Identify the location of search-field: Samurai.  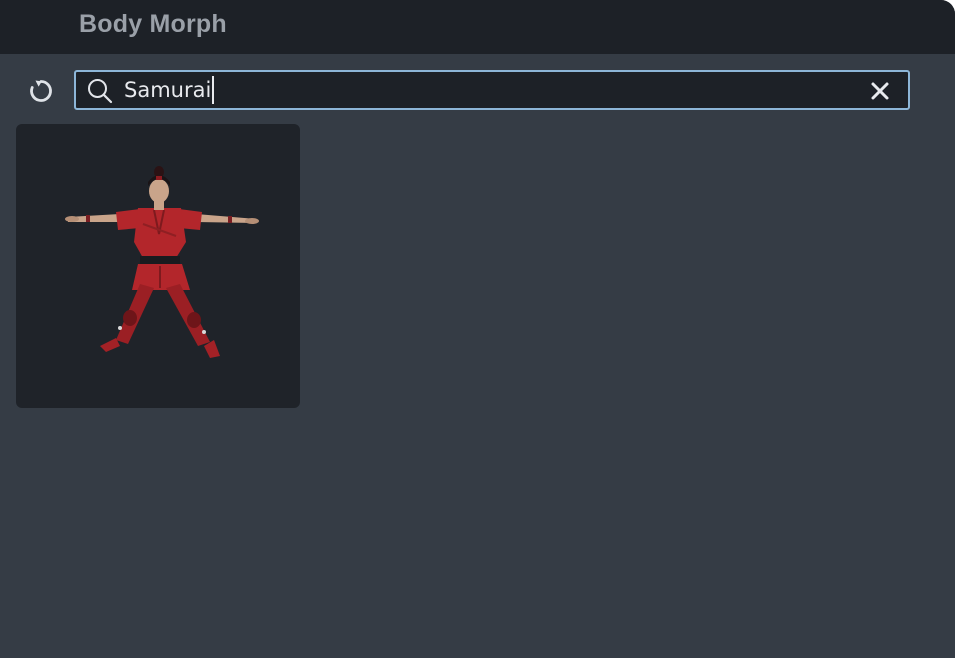
(492, 90).